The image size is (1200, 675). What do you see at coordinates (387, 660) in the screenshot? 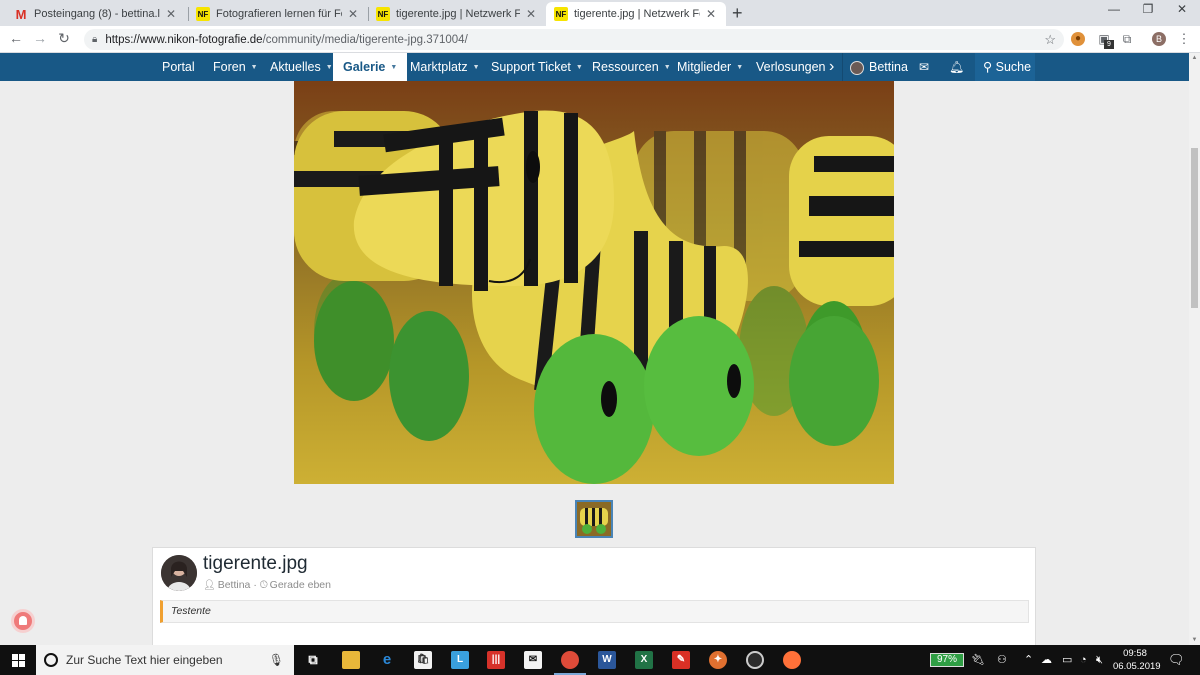
I see `edge-icon: e` at bounding box center [387, 660].